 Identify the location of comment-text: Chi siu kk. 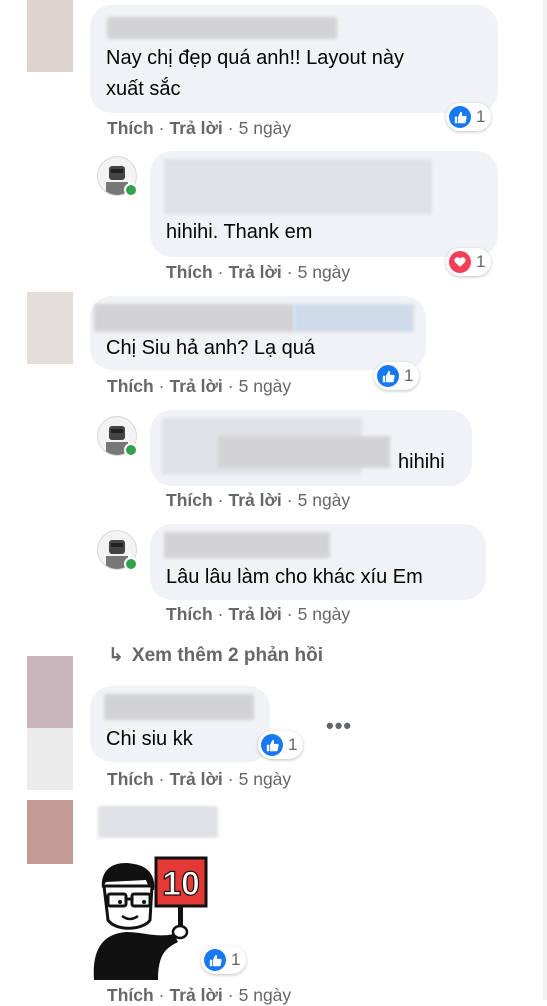
(149, 739).